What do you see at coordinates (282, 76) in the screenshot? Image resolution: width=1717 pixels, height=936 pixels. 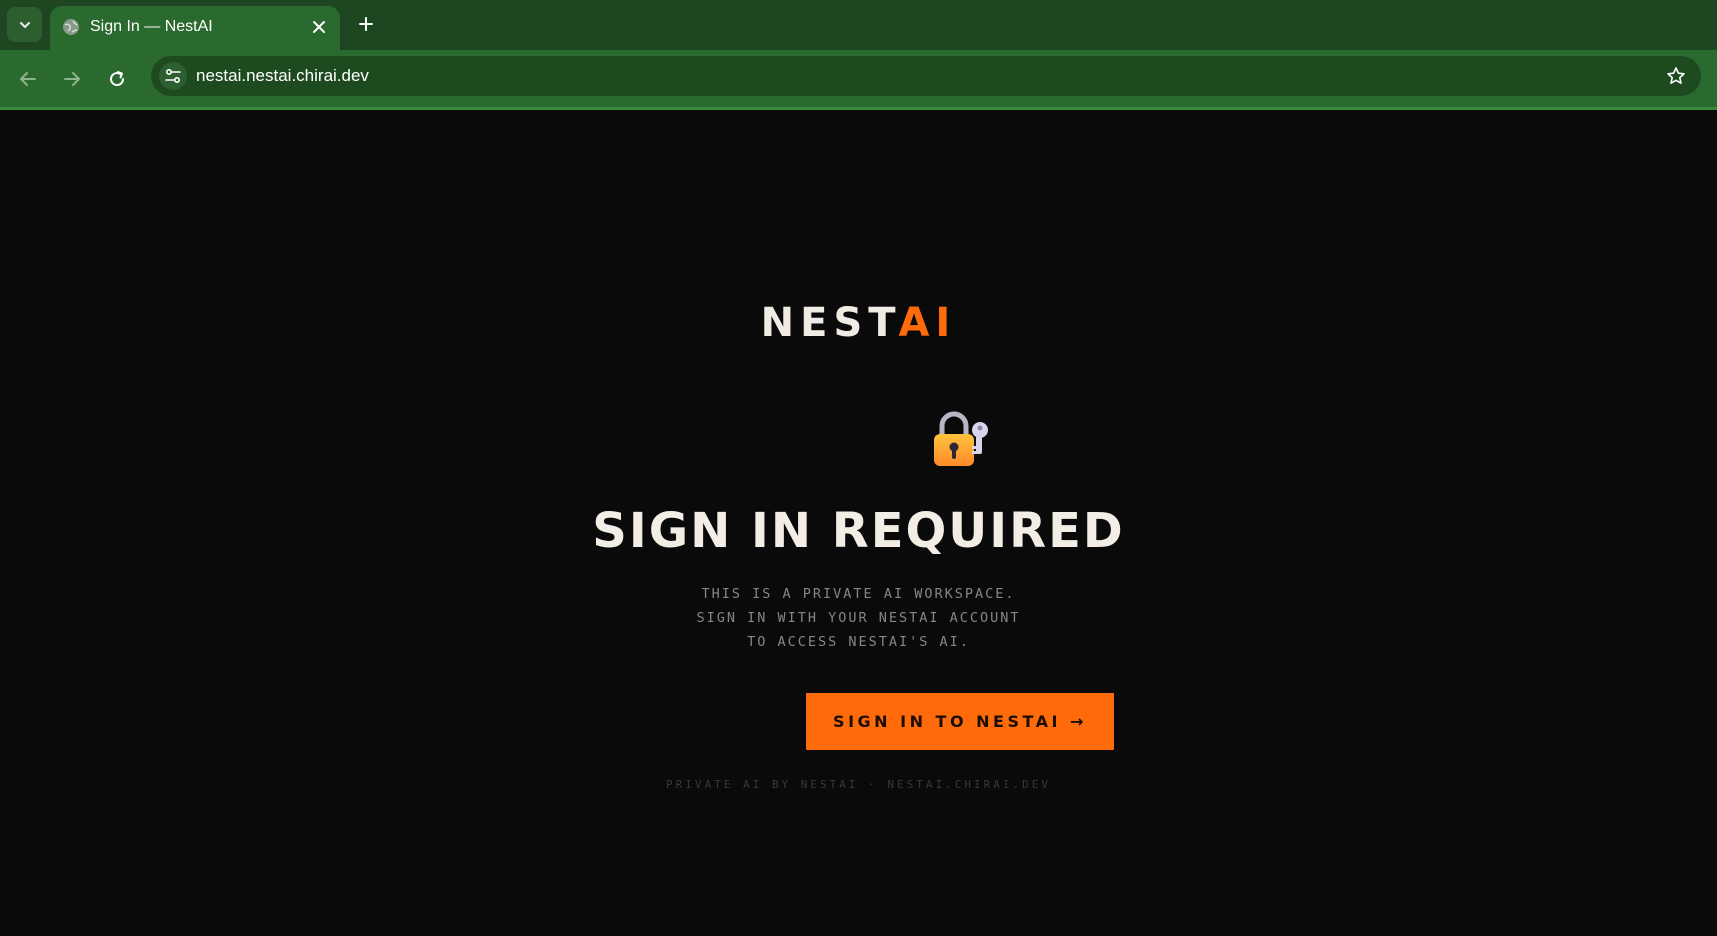 I see `url-text: nestai.nestai.chirai.dev` at bounding box center [282, 76].